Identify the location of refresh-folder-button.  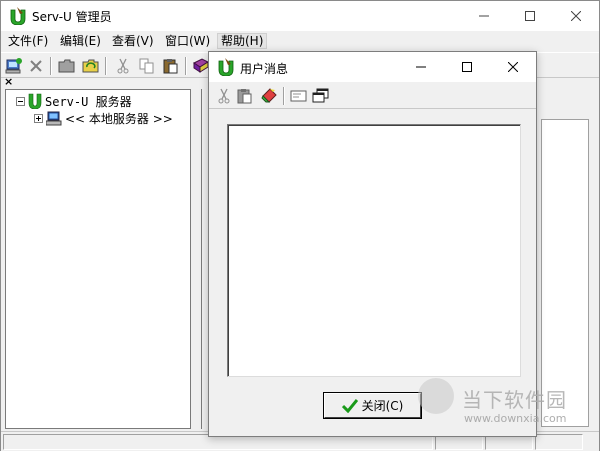
(91, 66).